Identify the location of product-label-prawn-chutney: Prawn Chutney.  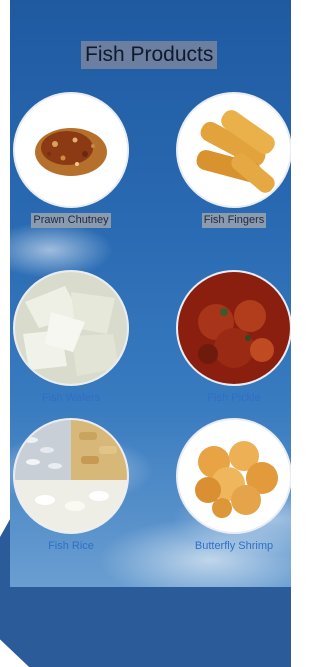
(71, 220).